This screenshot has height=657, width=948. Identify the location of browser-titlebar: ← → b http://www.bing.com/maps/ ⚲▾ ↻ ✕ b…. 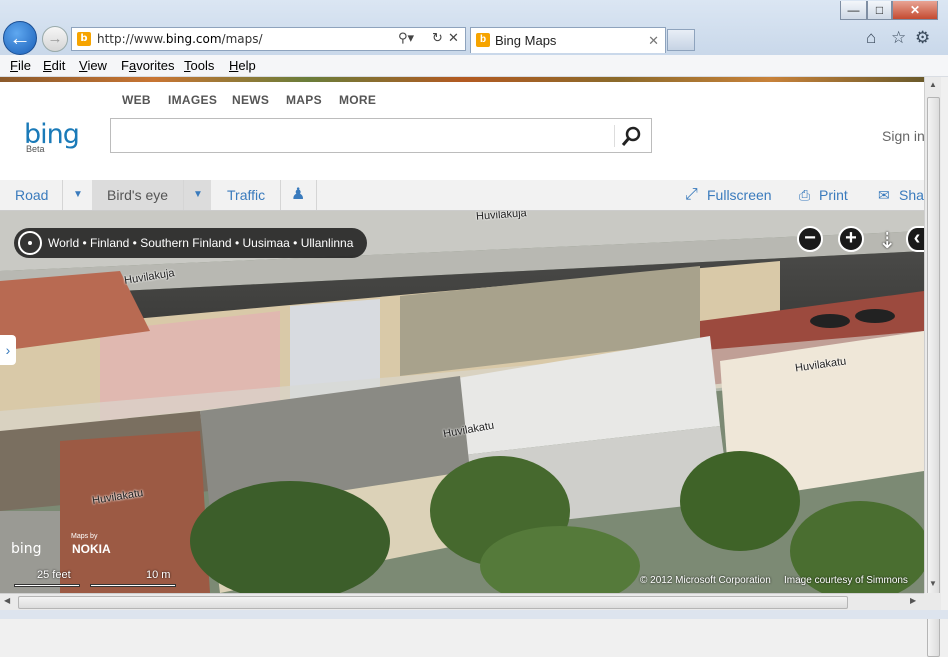
(474, 27).